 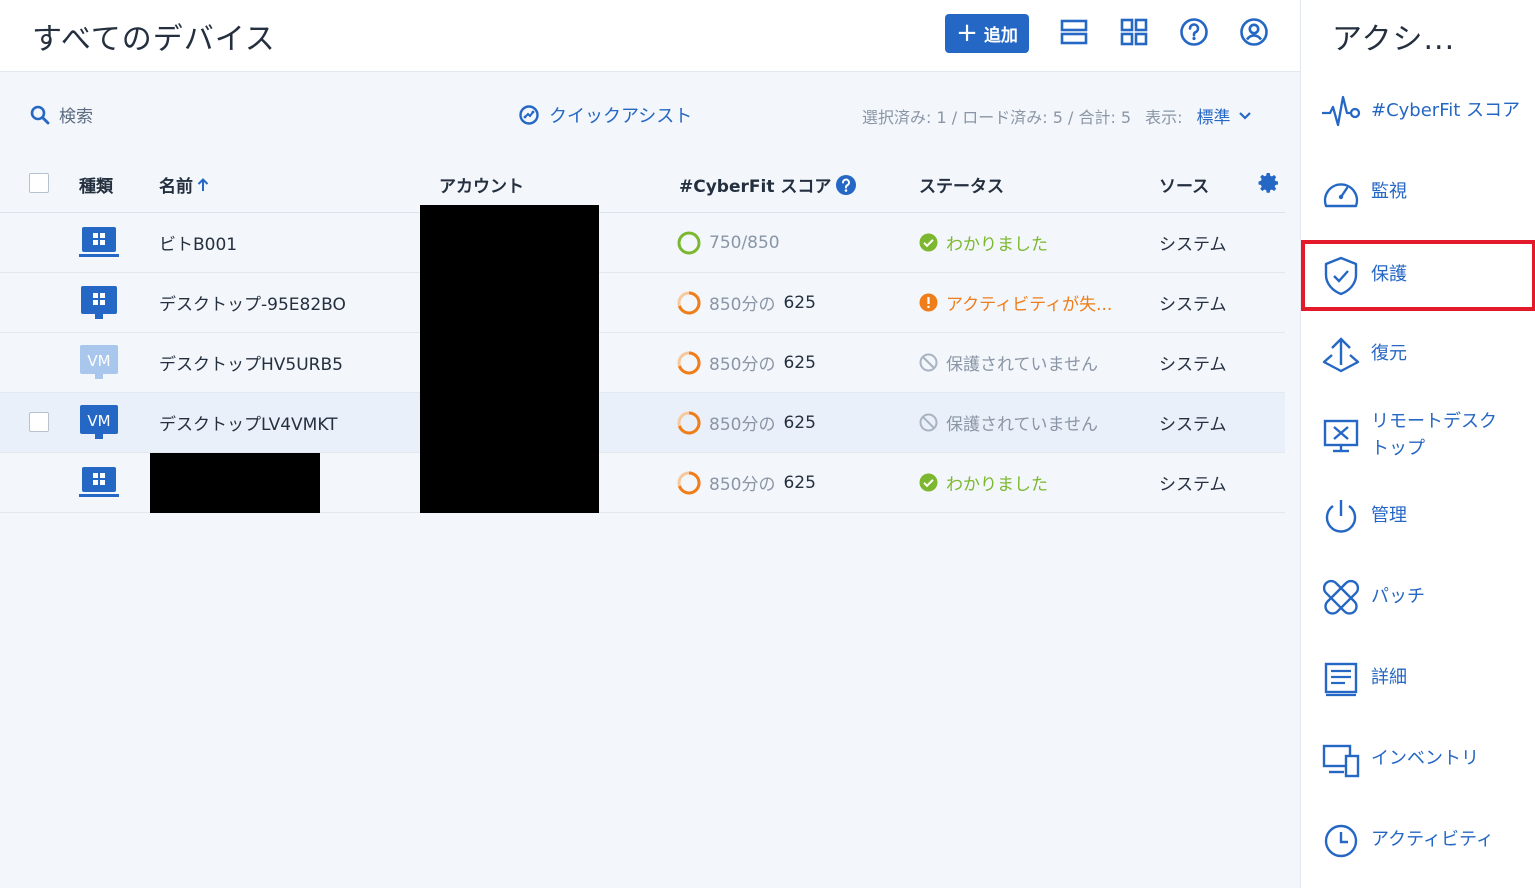 I want to click on view-label: 表示:, so click(x=1164, y=117).